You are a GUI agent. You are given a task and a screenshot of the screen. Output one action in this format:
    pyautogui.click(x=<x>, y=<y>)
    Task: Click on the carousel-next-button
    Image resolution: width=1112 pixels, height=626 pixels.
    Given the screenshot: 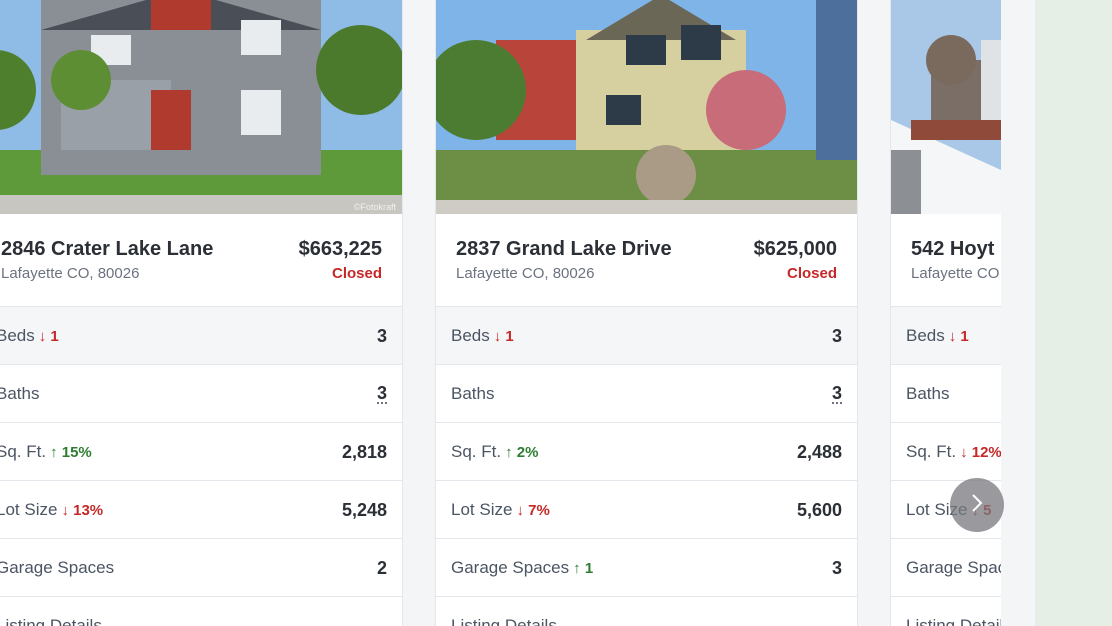 What is the action you would take?
    pyautogui.click(x=977, y=505)
    